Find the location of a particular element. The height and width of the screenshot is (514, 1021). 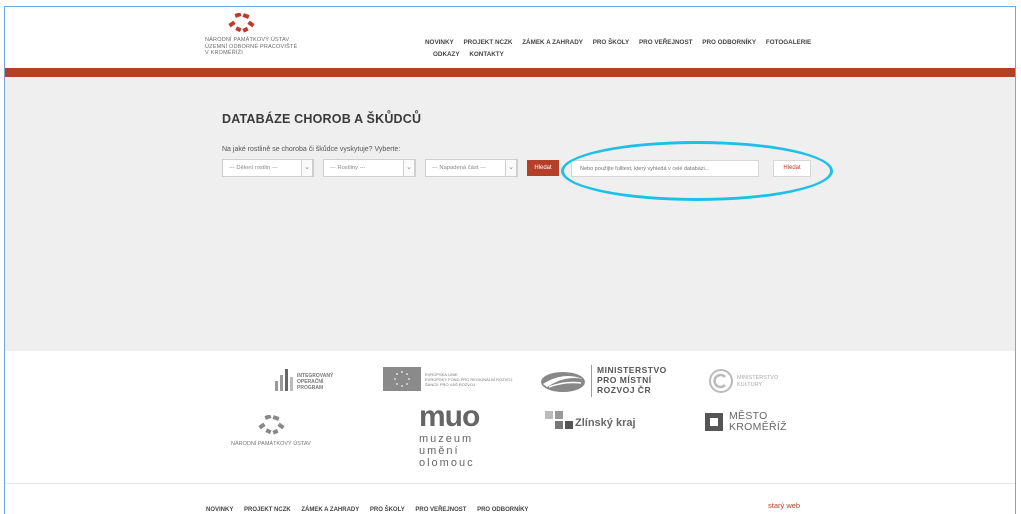

footer-nav-pro-verejnost: PRO VEŘEJNOST is located at coordinates (440, 510).